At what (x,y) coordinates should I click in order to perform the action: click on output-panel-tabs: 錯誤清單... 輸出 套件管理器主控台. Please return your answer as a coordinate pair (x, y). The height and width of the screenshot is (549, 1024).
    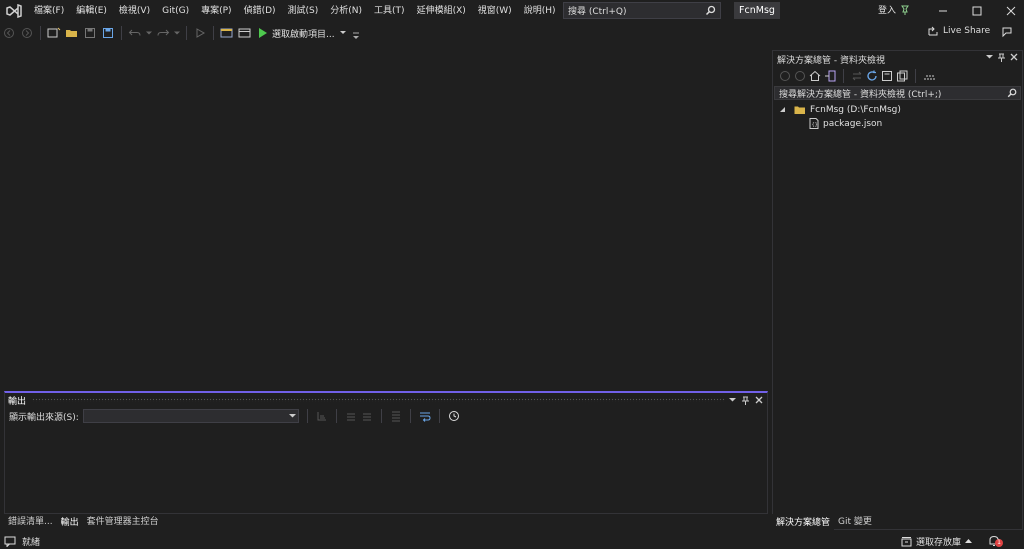
    Looking at the image, I should click on (83, 522).